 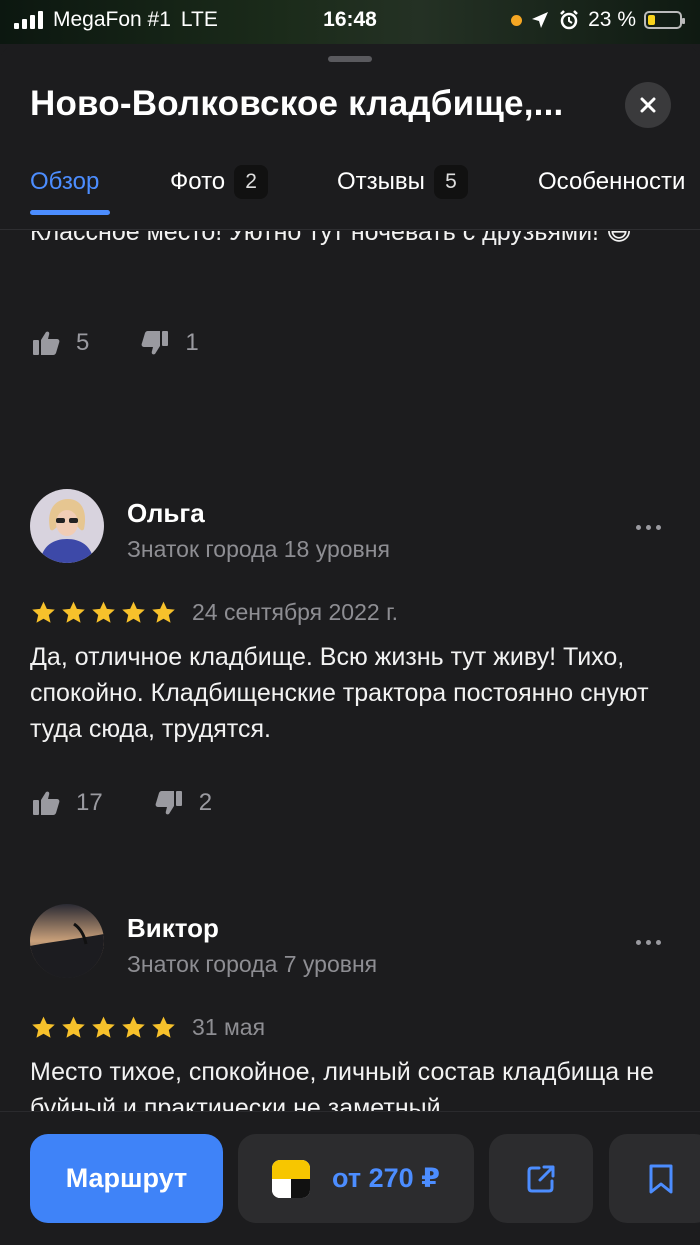 I want to click on route-button: Маршрут, so click(x=126, y=1178).